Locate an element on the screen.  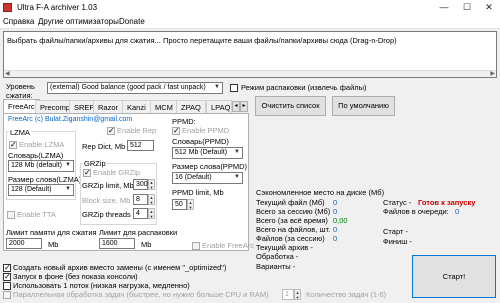
lzma-title: LZMA is located at coordinates (20, 132).